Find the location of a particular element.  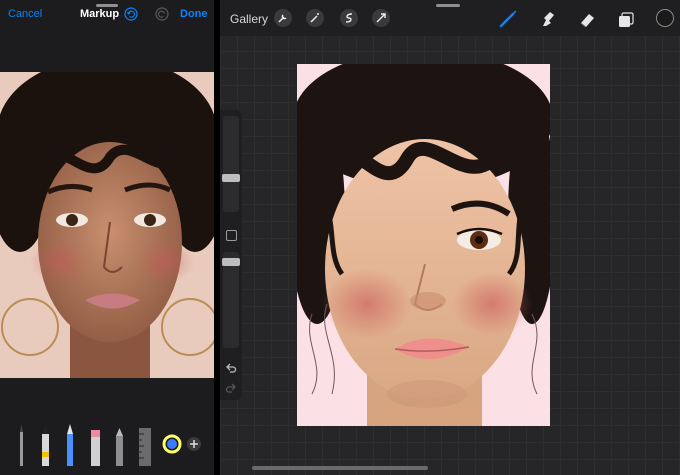

selection-icon is located at coordinates (349, 18).